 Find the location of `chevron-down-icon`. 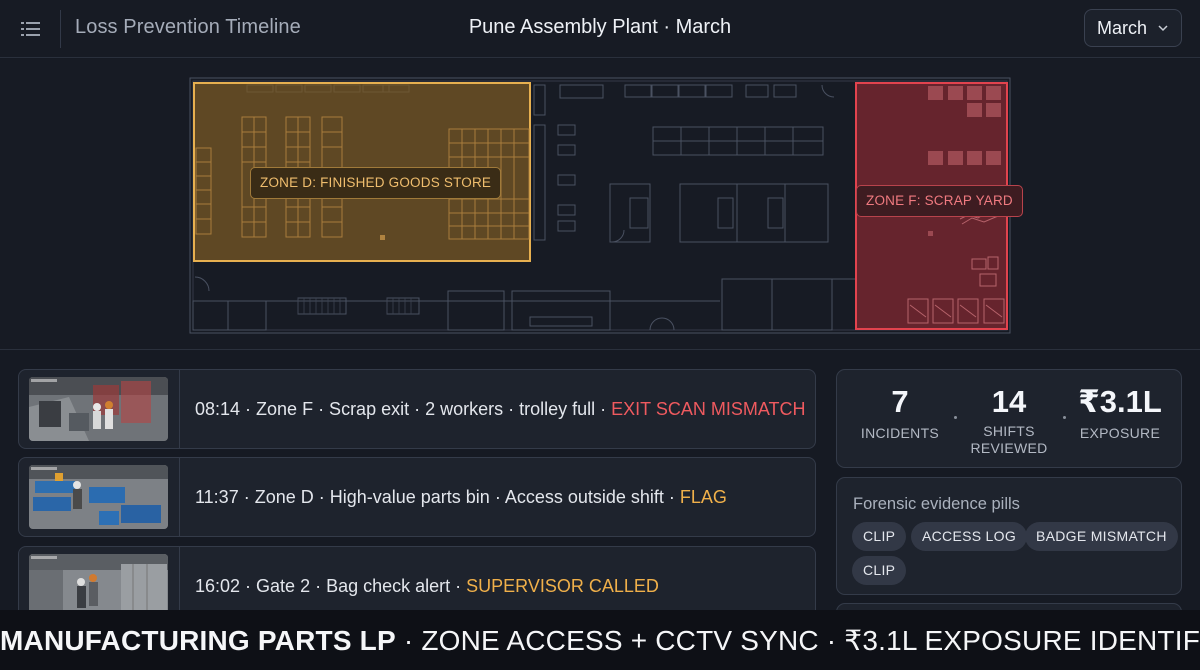

chevron-down-icon is located at coordinates (1163, 28).